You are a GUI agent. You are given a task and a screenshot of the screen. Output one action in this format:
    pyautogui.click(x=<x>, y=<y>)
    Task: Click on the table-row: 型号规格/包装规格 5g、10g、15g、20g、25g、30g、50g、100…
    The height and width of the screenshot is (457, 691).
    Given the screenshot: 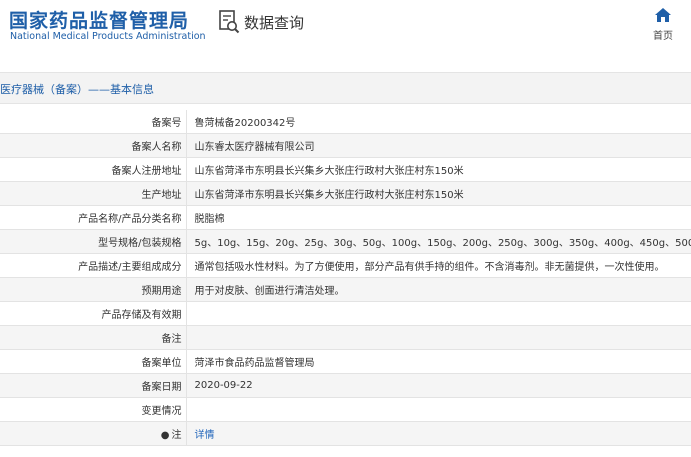 What is the action you would take?
    pyautogui.click(x=345, y=241)
    